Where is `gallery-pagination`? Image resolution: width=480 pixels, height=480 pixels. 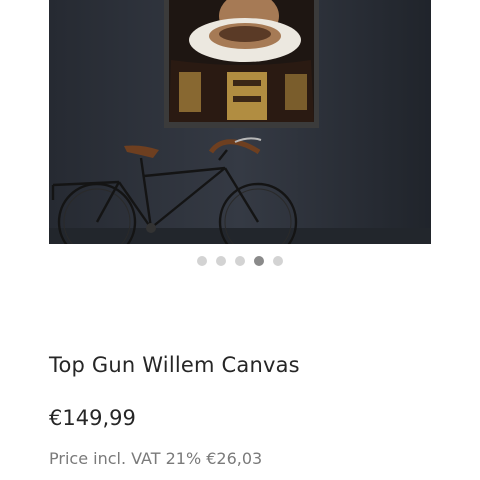
gallery-pagination is located at coordinates (240, 262).